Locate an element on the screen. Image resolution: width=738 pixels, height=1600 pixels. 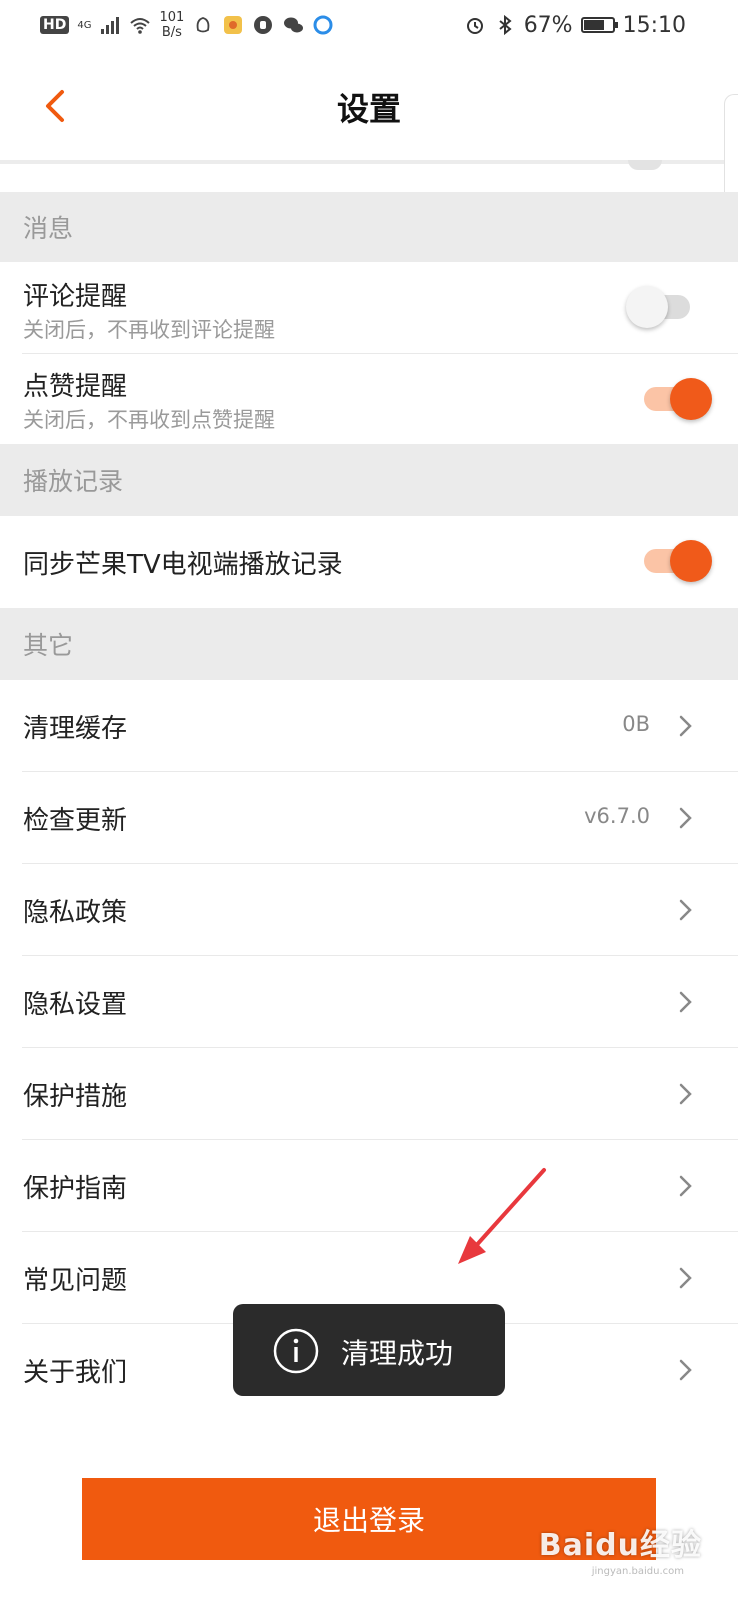
settings-item: 隐私设置 is located at coordinates (369, 1002).